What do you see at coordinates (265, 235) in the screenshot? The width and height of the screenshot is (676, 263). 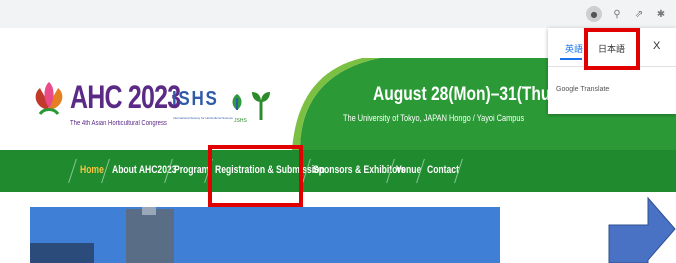 I see `hero-image` at bounding box center [265, 235].